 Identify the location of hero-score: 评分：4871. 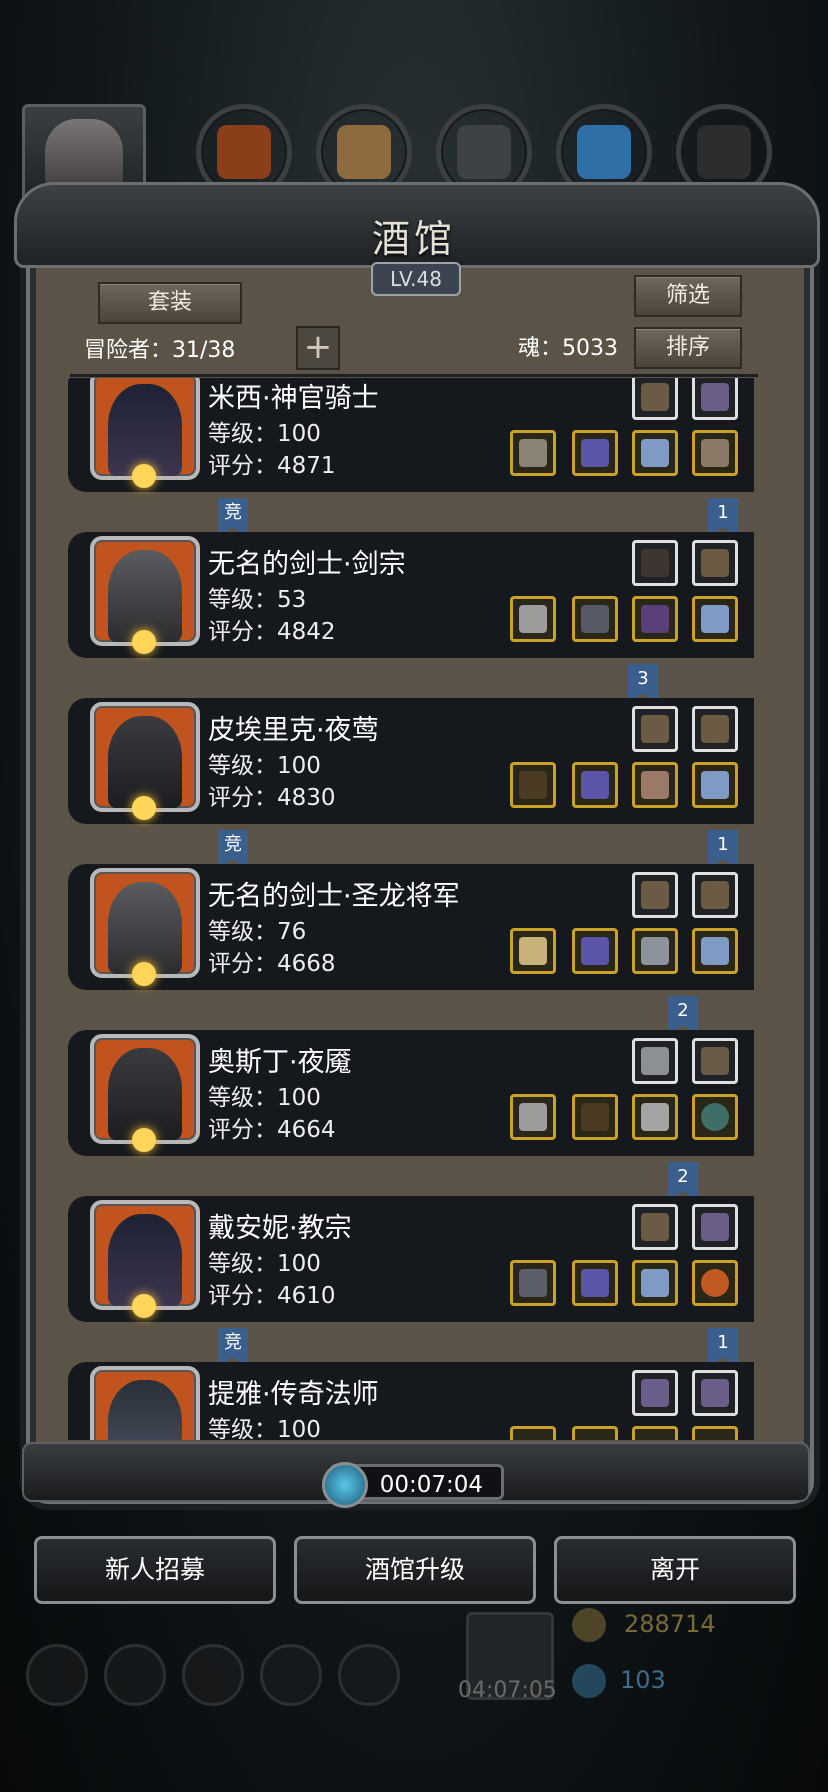
(272, 466).